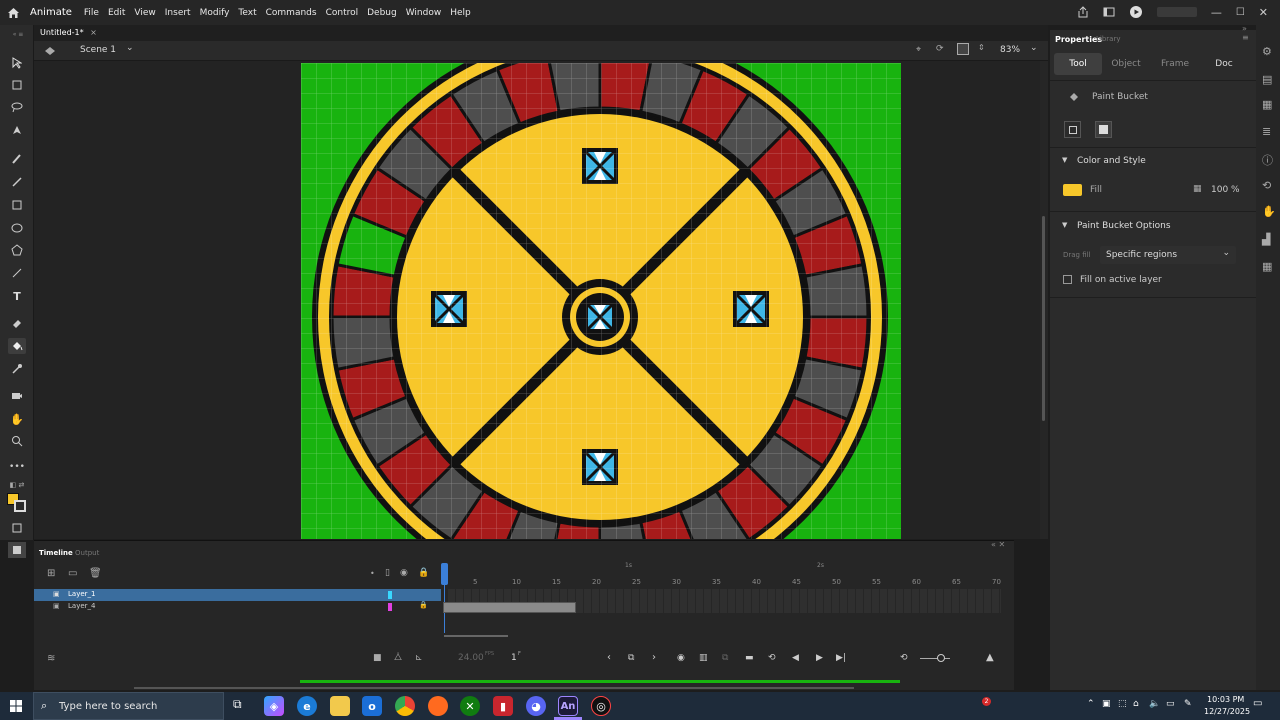 This screenshot has height=720, width=1280. Describe the element at coordinates (178, 13) in the screenshot. I see `menu-insert: Insert` at that location.